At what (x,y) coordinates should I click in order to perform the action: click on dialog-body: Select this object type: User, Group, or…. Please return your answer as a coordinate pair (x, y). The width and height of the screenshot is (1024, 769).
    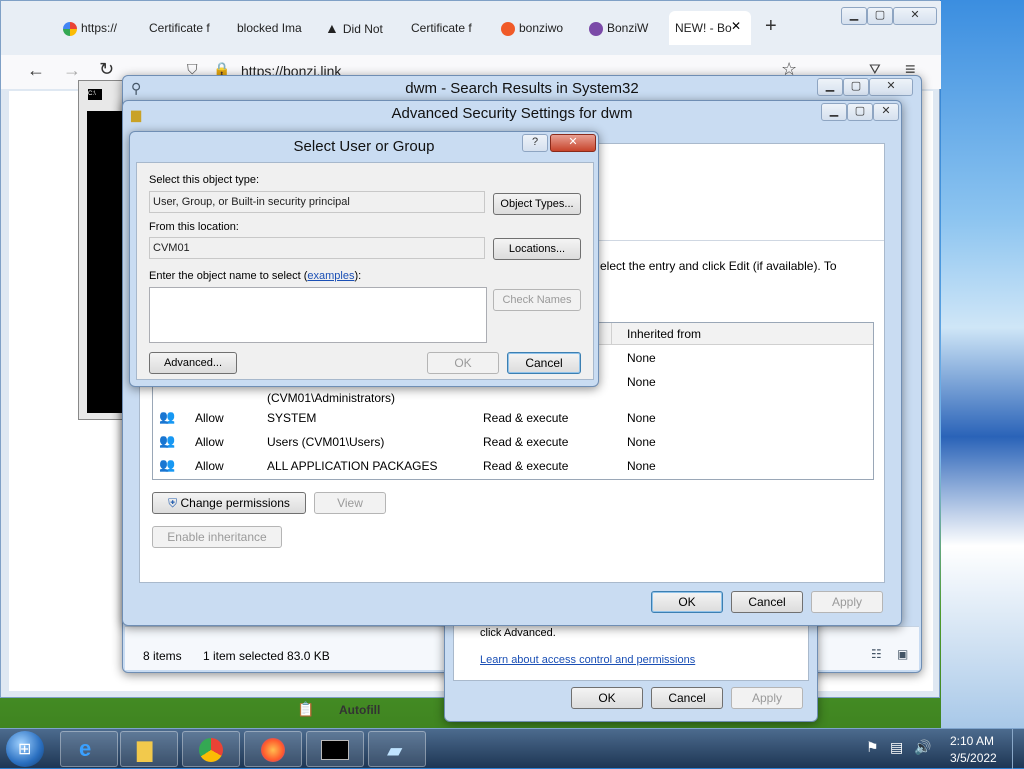
    Looking at the image, I should click on (365, 271).